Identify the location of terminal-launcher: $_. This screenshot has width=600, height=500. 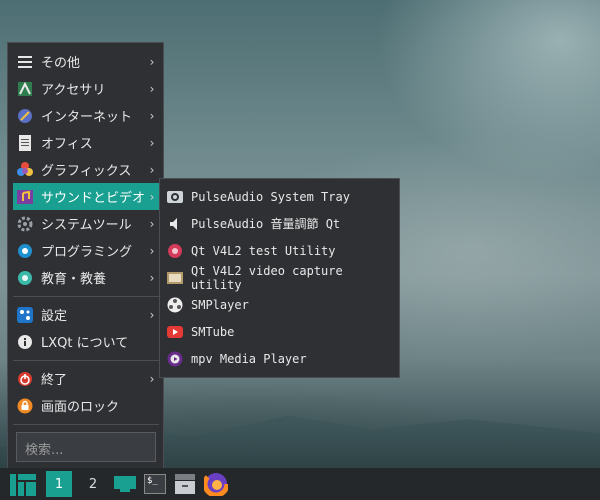
(155, 484).